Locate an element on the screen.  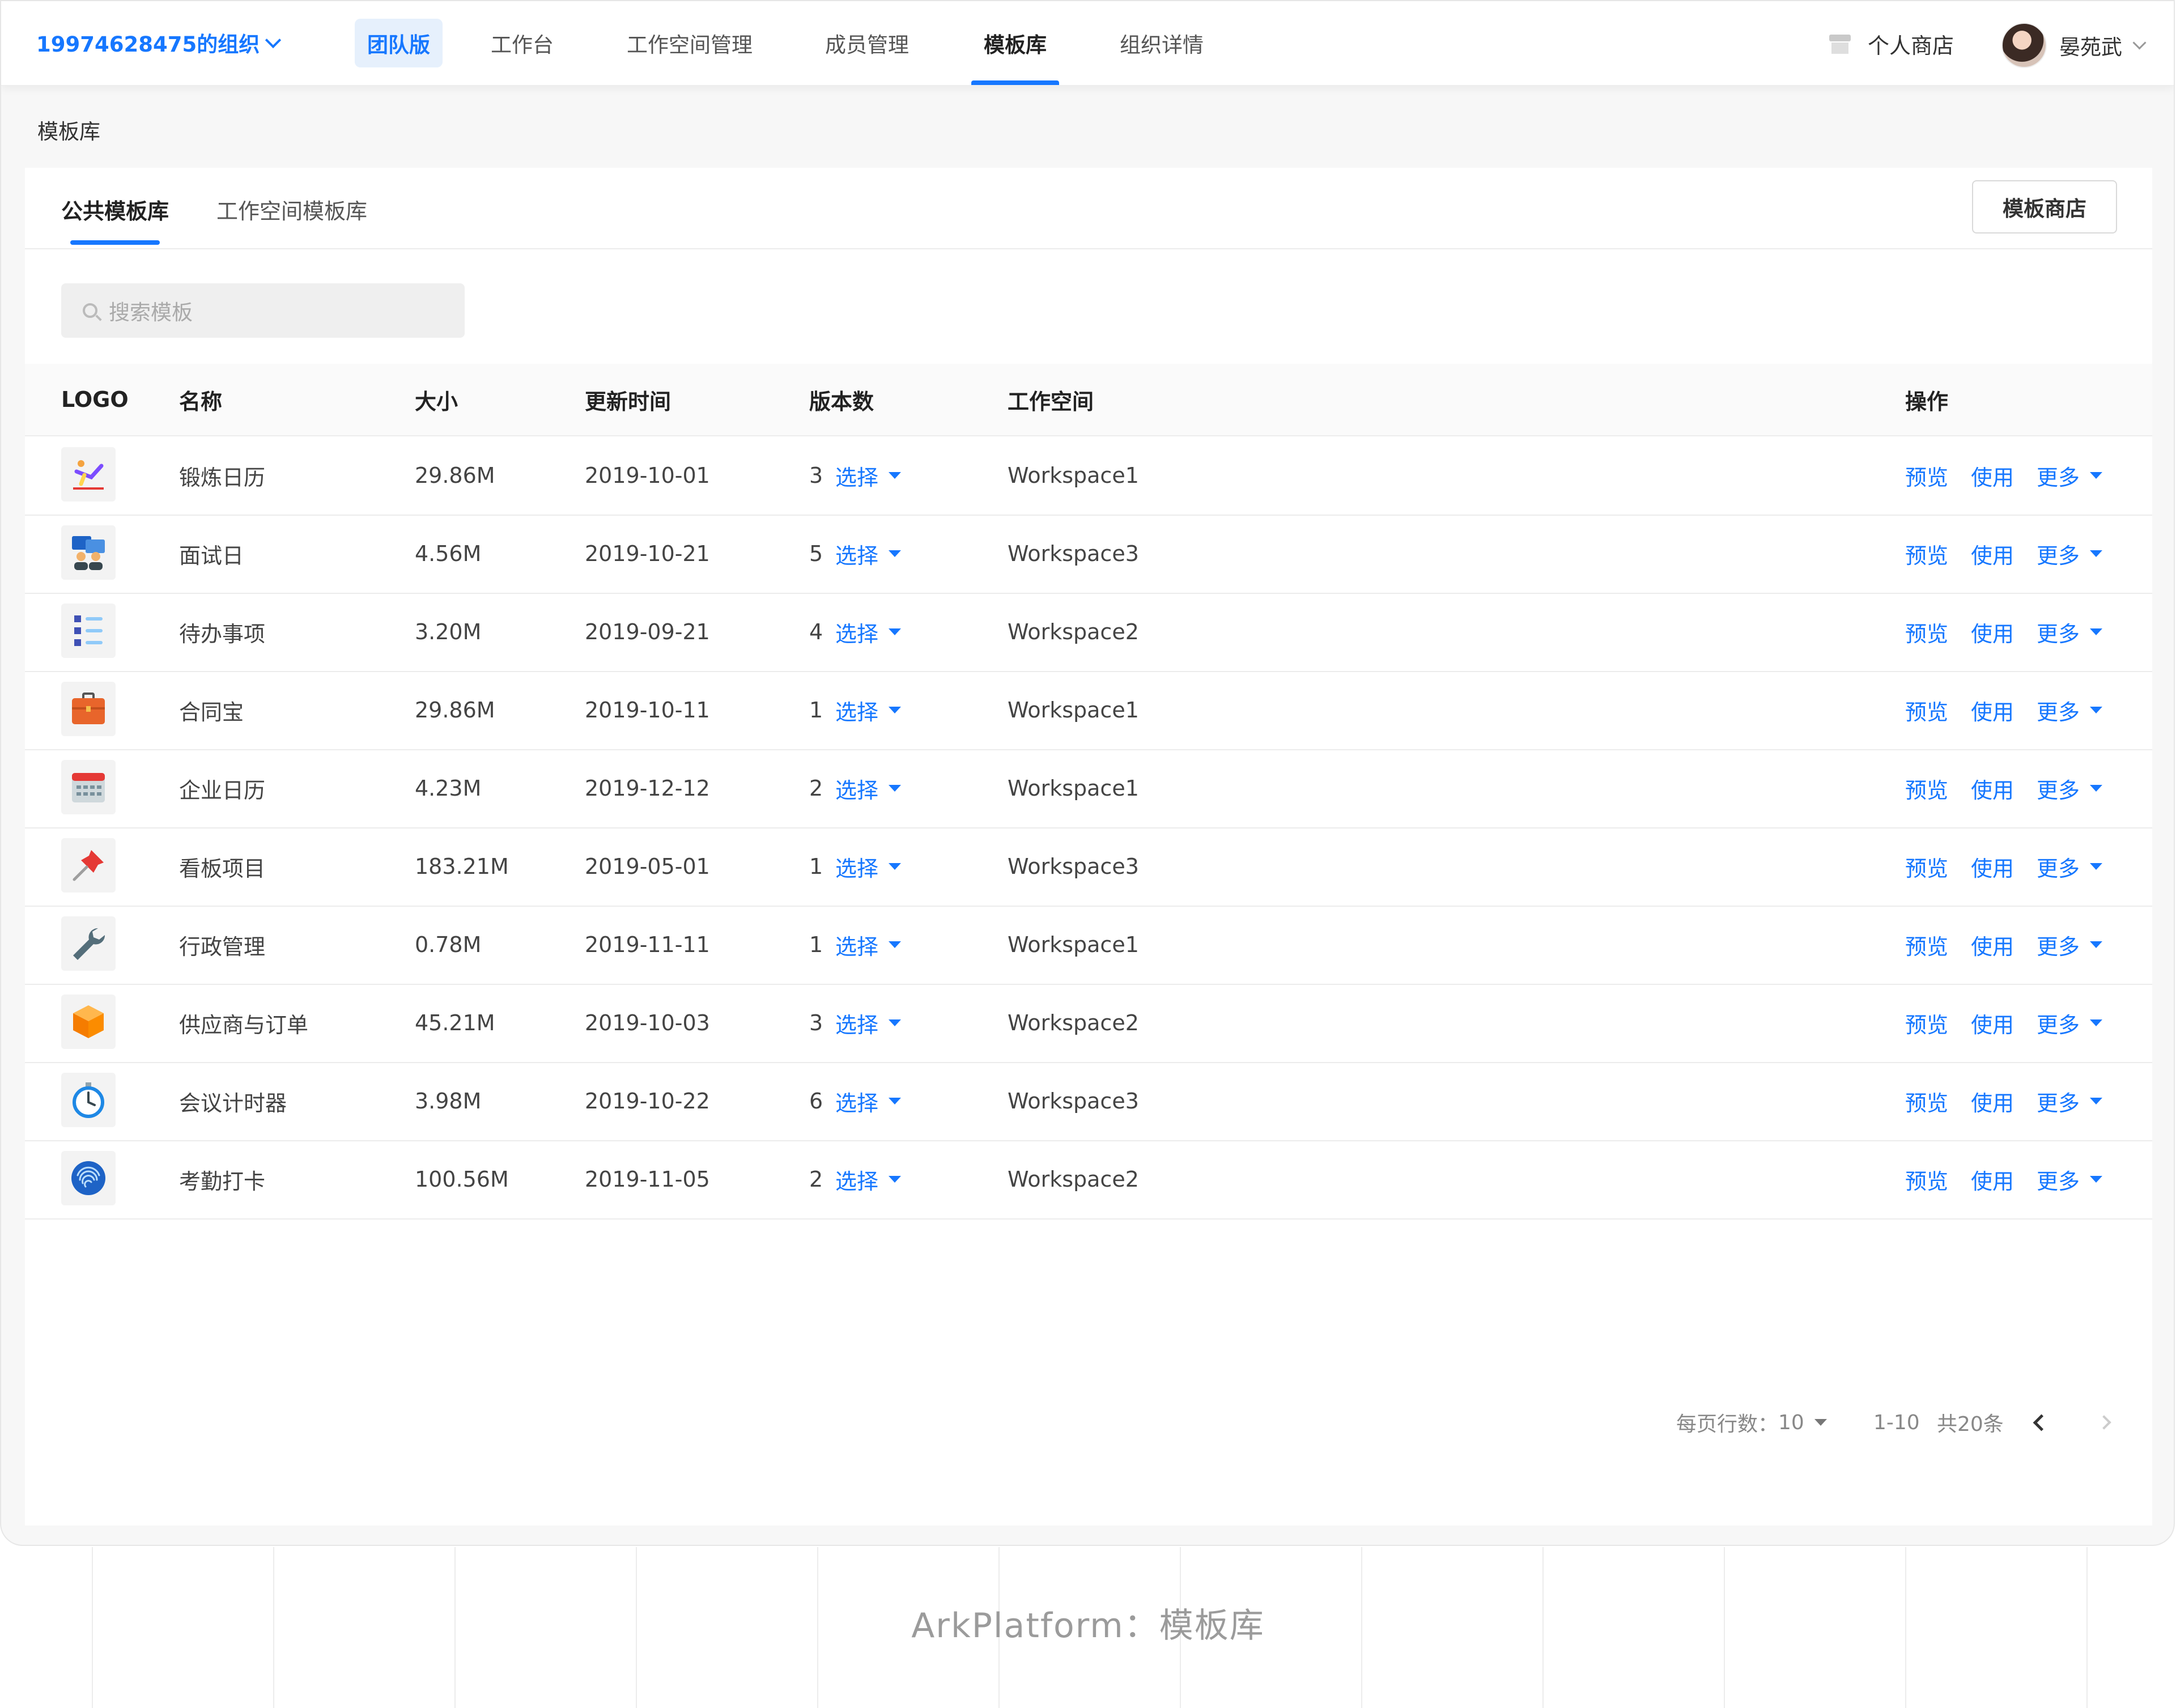
template-store-button: 模板商店 is located at coordinates (2044, 206).